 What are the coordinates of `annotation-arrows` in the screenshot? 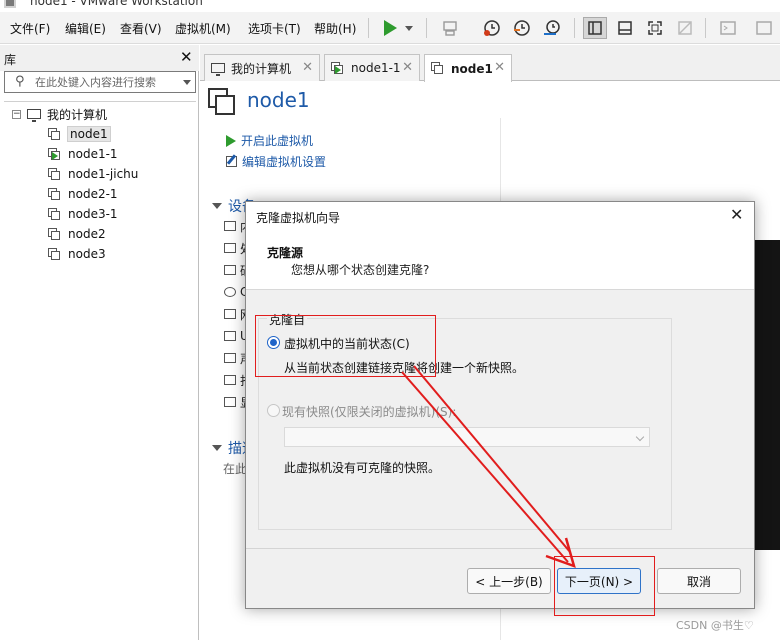 It's located at (488, 466).